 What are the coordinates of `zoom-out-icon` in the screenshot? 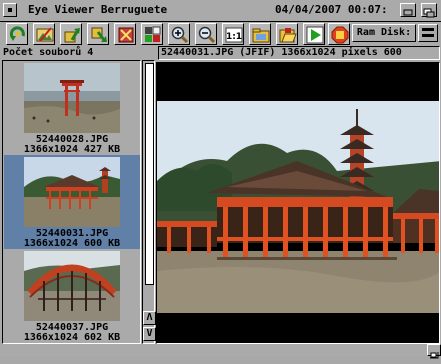 It's located at (207, 35).